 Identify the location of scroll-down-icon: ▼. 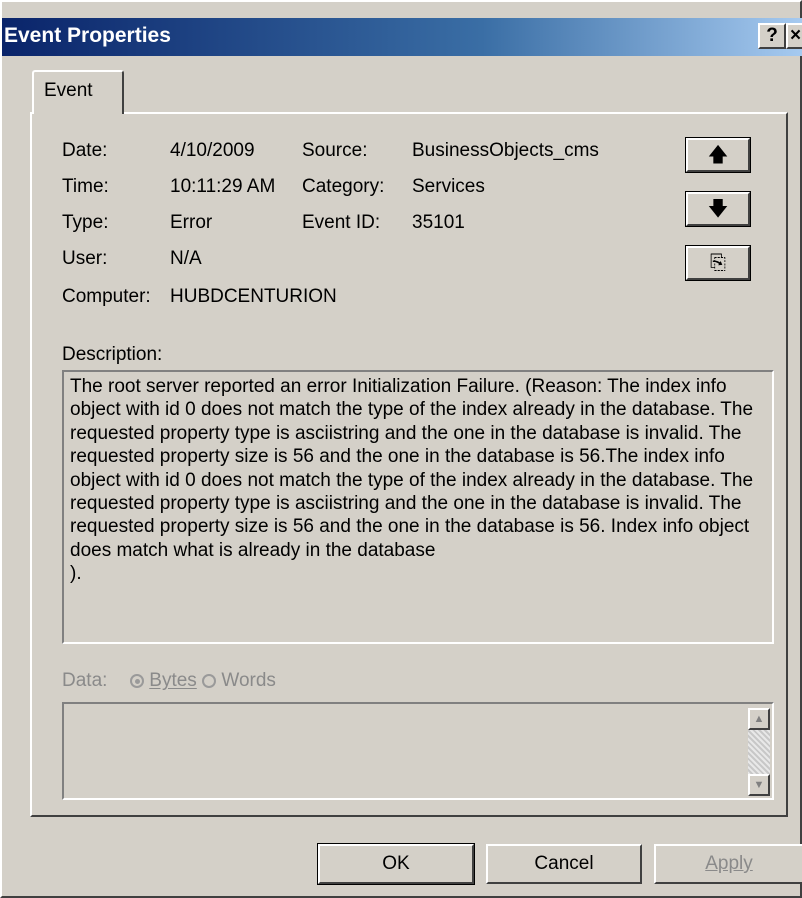
(759, 785).